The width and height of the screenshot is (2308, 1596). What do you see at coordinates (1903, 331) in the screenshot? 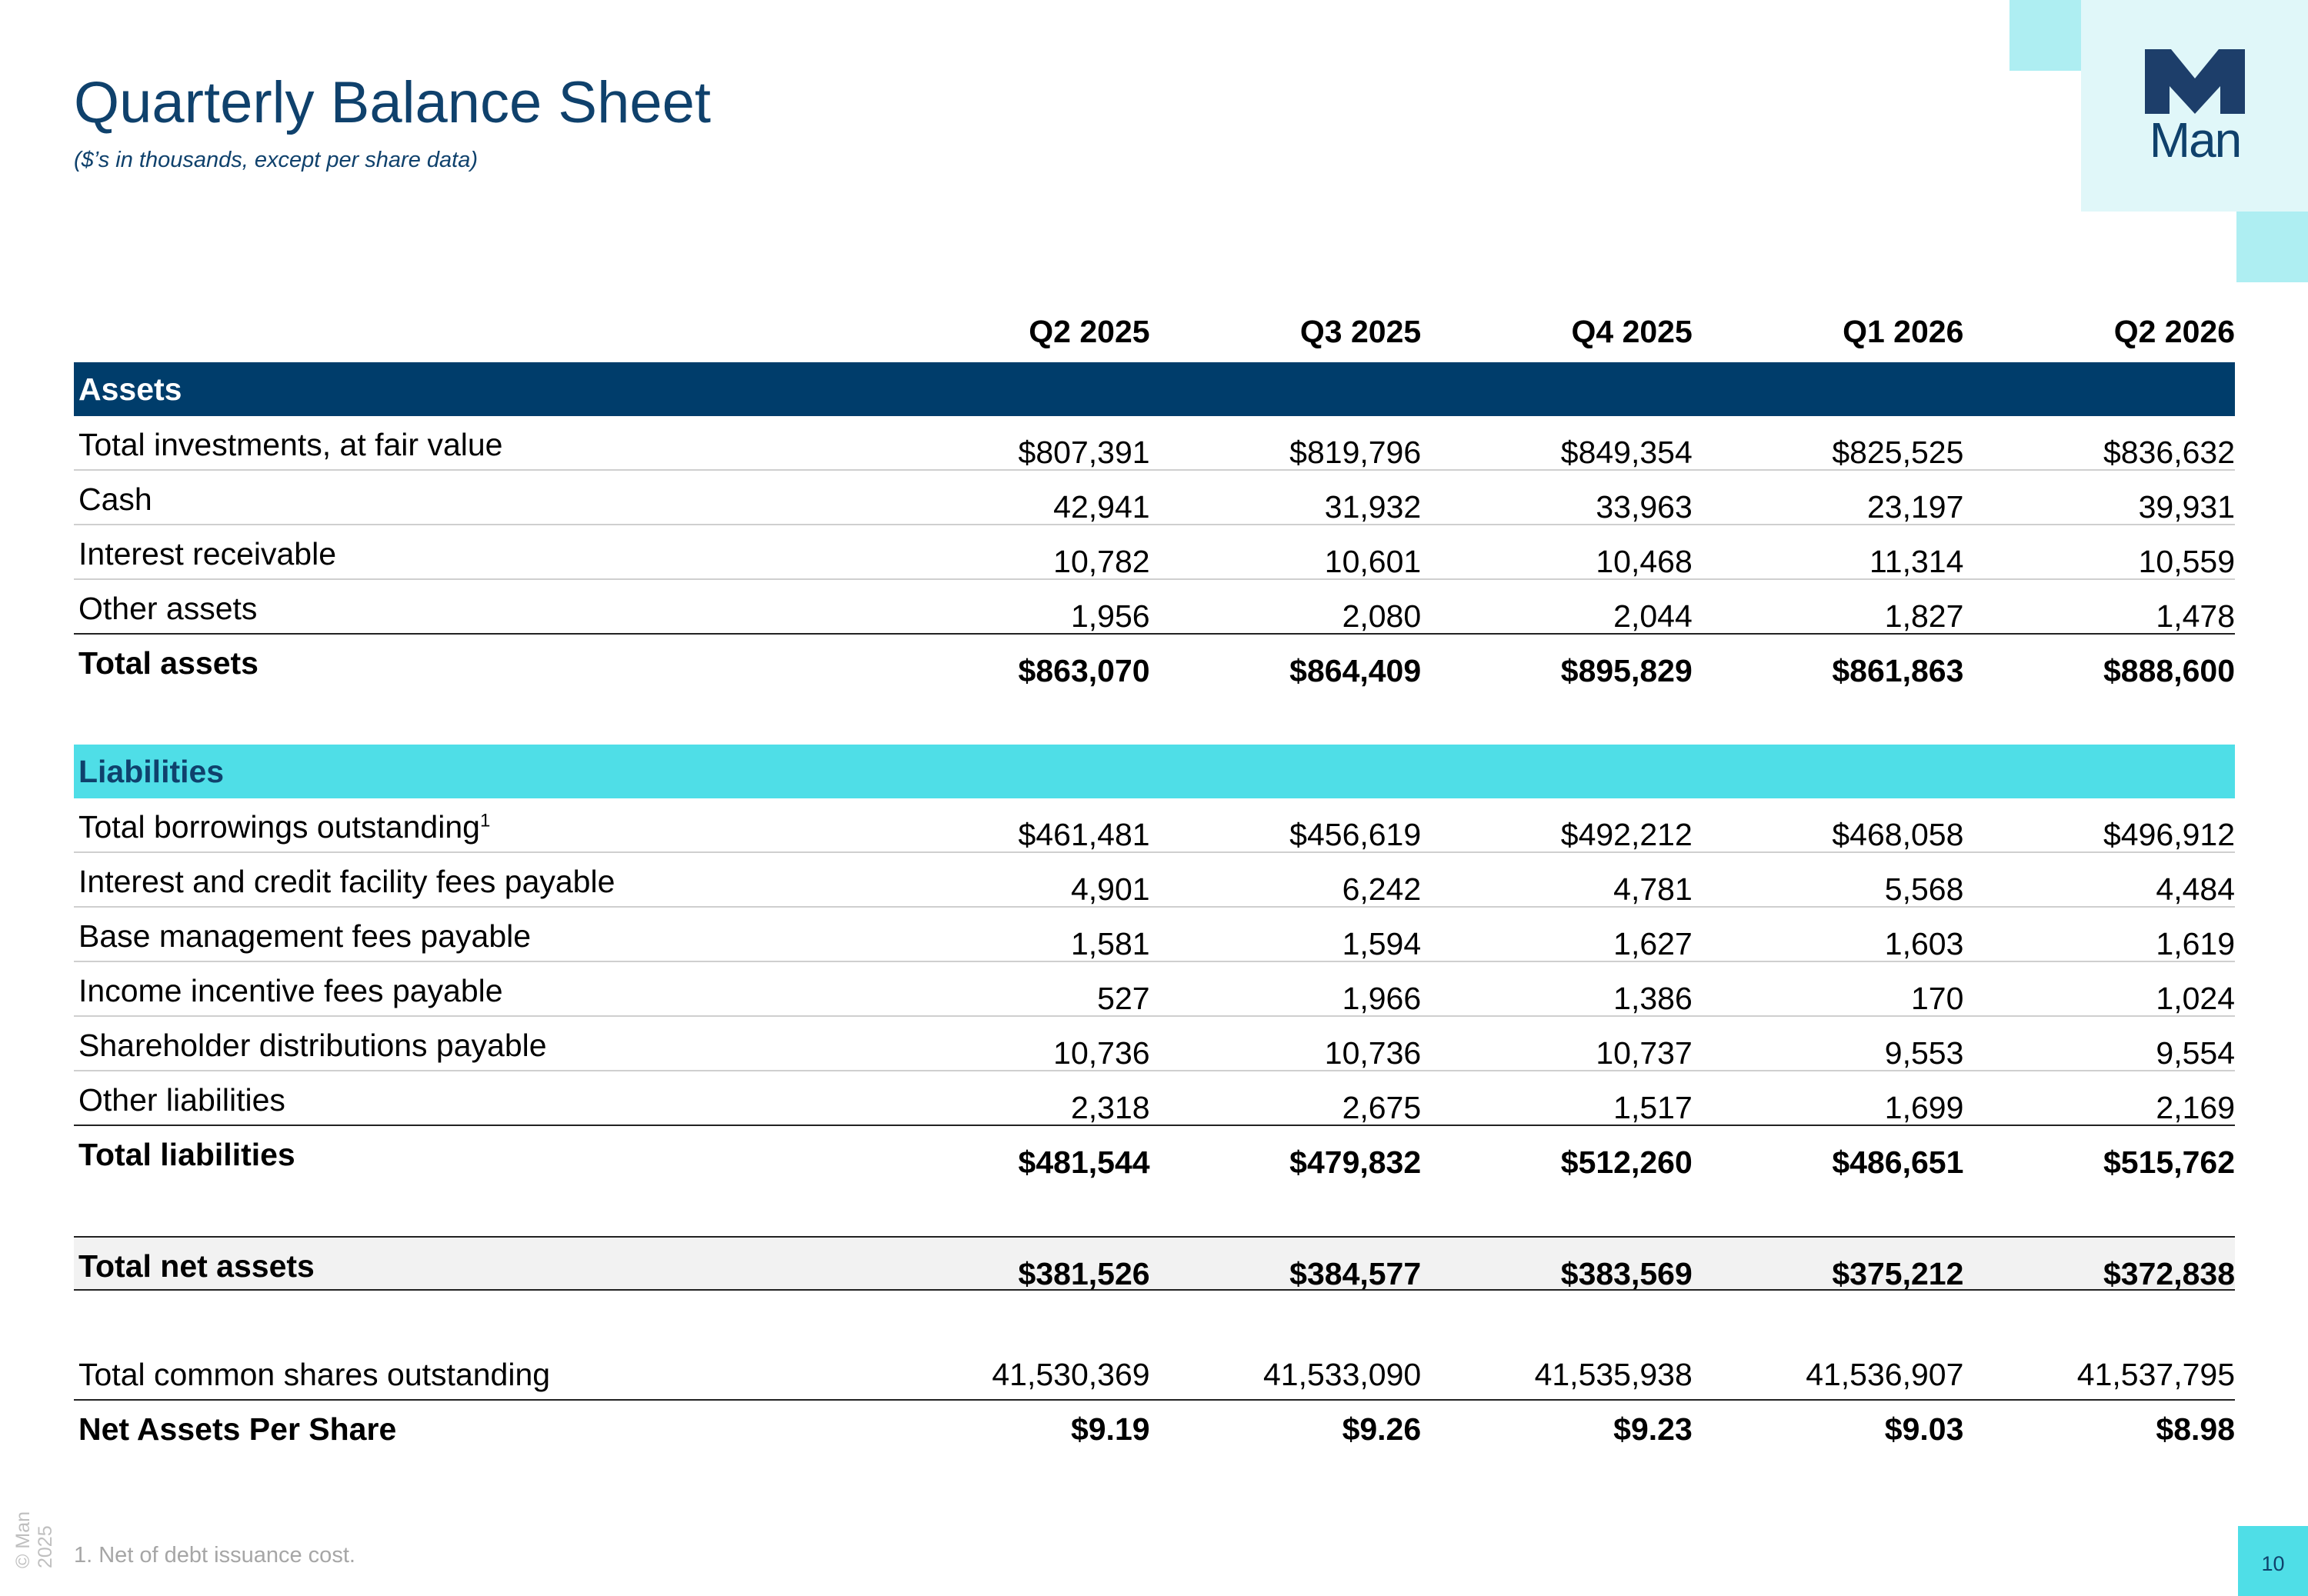
I see `column-header: Q1 2026` at bounding box center [1903, 331].